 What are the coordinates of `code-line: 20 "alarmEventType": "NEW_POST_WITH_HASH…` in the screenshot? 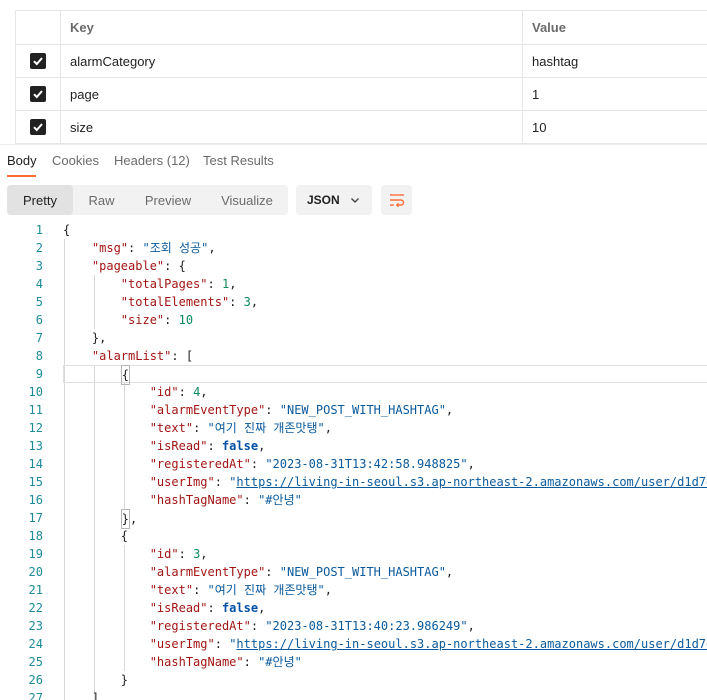 It's located at (241, 572).